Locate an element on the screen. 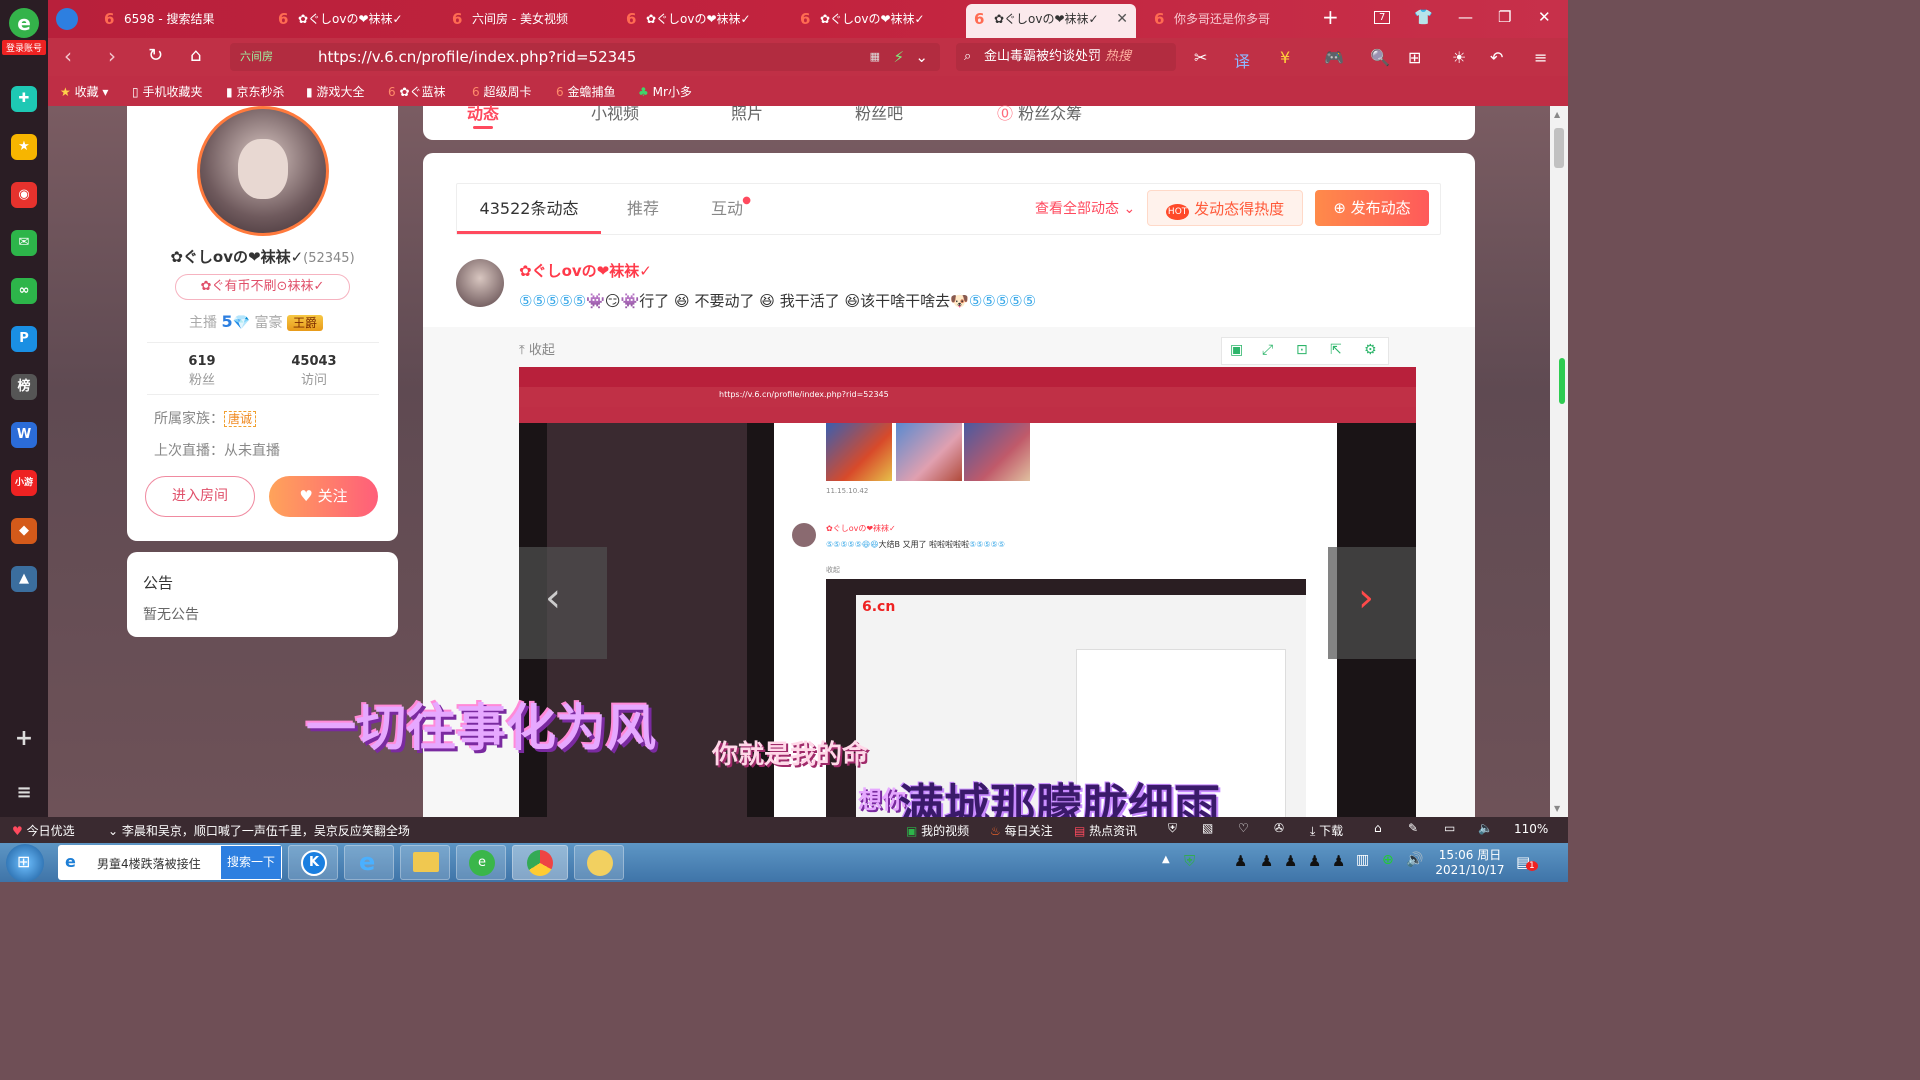 The width and height of the screenshot is (1920, 1080). tab-count-button: 7 is located at coordinates (1382, 17).